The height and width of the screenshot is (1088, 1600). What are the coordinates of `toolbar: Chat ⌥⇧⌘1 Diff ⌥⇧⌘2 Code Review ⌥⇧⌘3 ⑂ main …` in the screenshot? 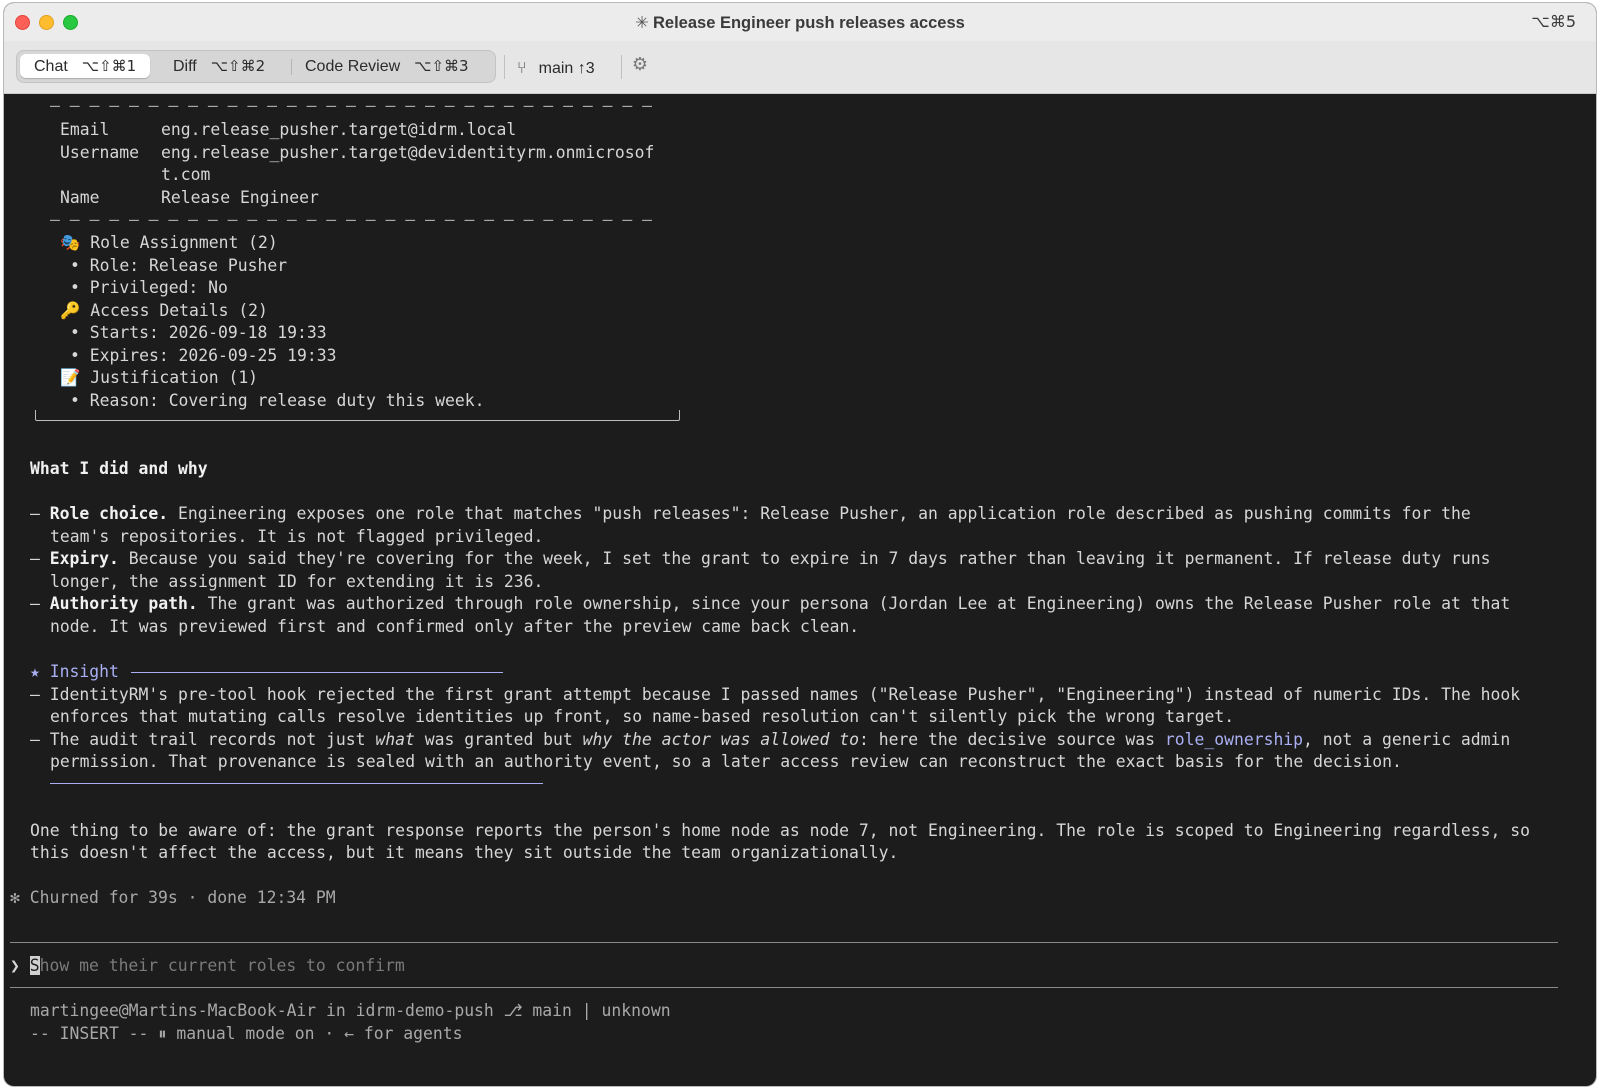 It's located at (800, 67).